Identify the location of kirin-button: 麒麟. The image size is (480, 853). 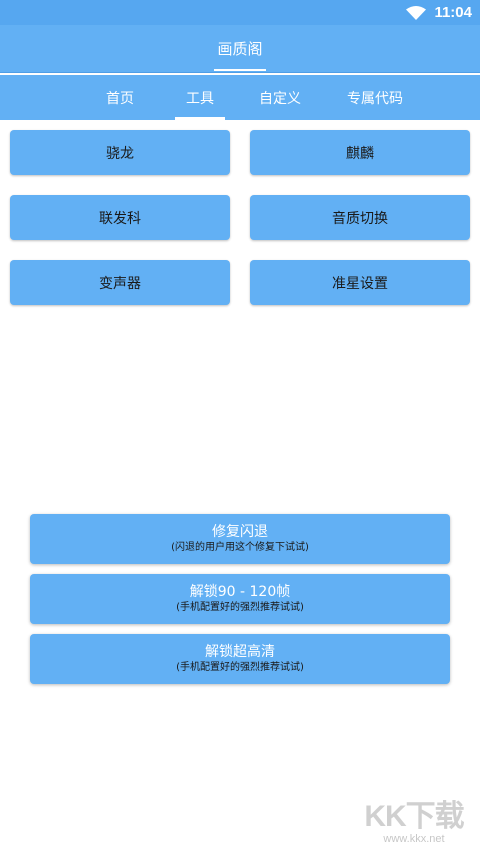
(360, 152).